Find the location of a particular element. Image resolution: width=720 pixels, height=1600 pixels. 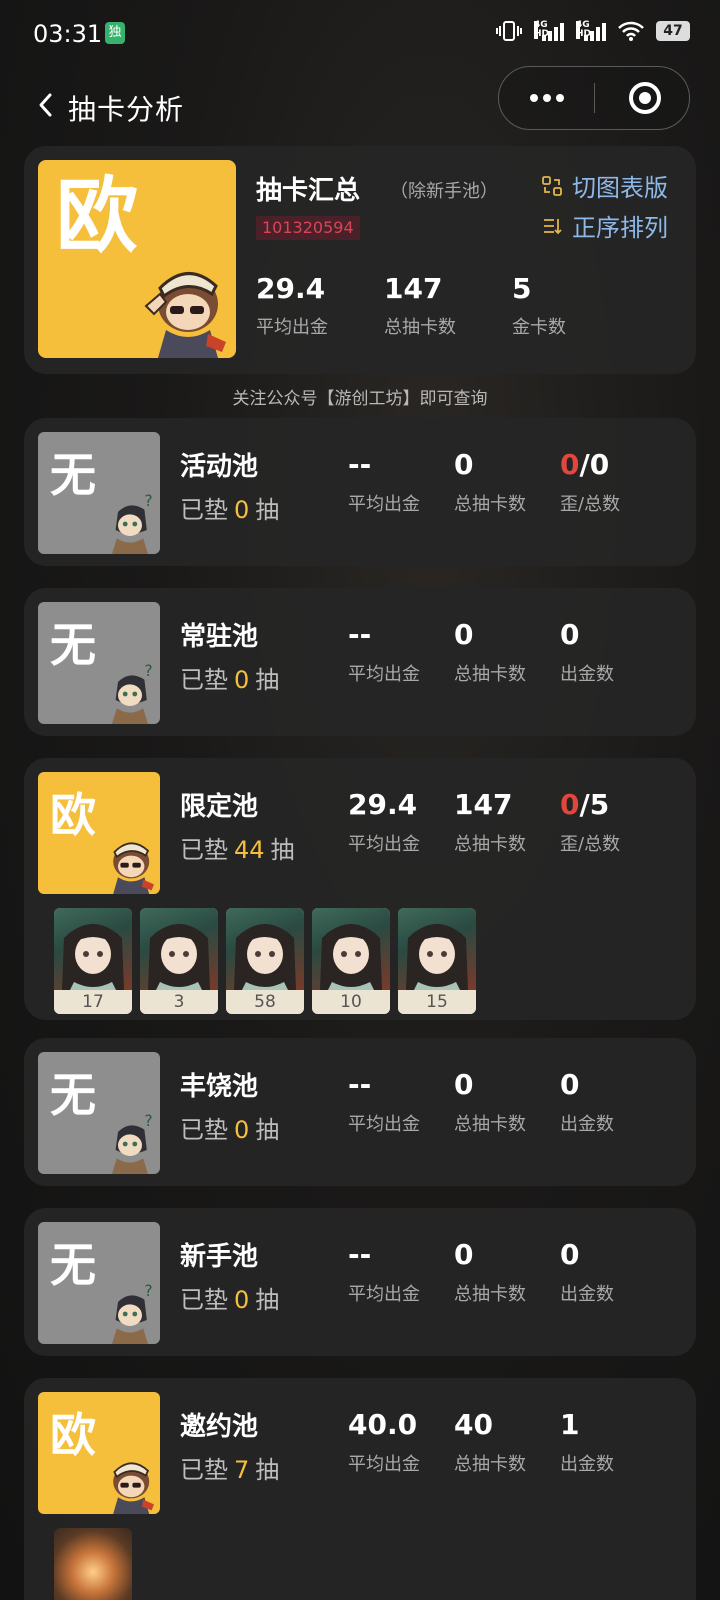

stat-third: 0 出金数 is located at coordinates (587, 1102).